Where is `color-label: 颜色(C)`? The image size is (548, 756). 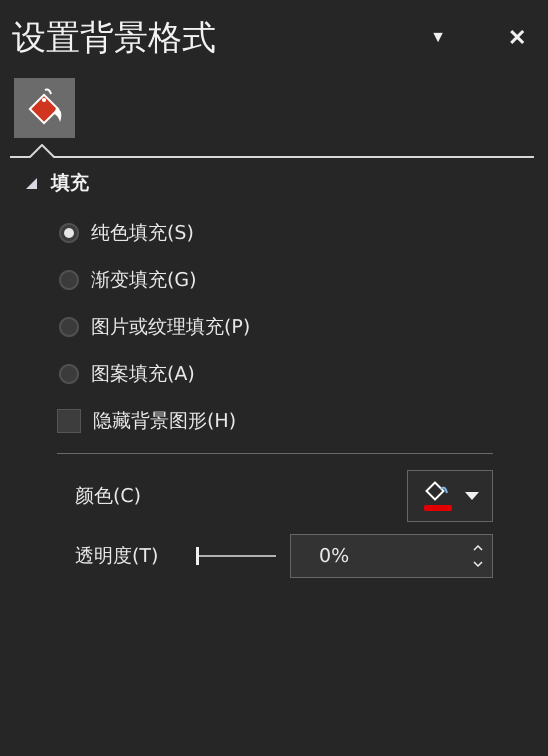
color-label: 颜色(C) is located at coordinates (108, 496).